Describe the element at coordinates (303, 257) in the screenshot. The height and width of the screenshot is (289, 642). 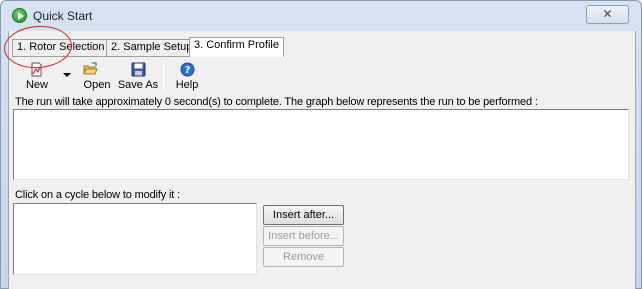
I see `remove-button: Remove` at that location.